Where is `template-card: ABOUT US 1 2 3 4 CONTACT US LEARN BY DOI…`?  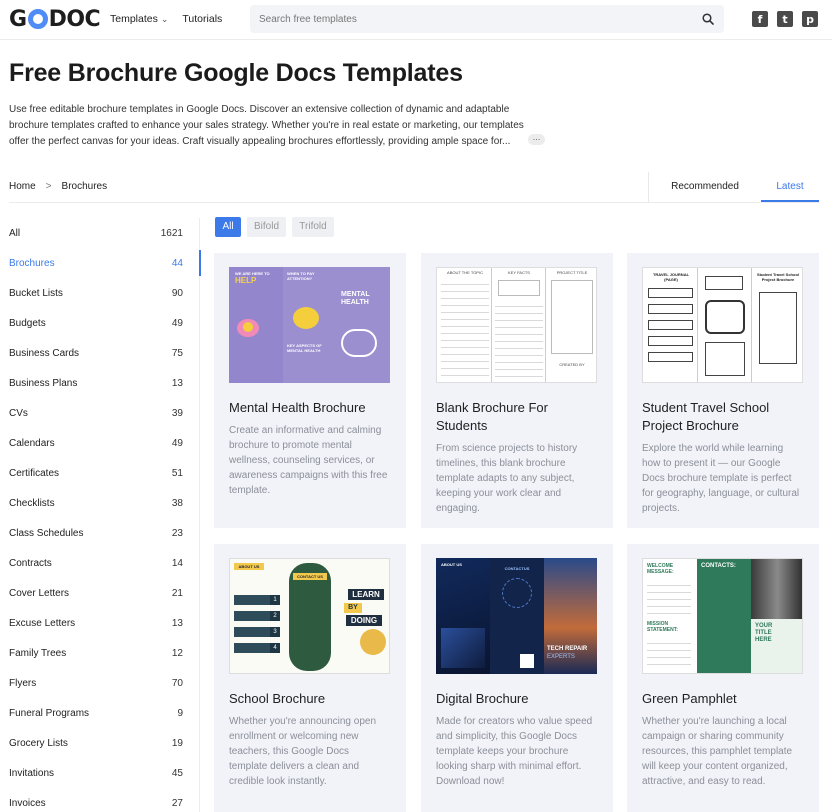 template-card: ABOUT US 1 2 3 4 CONTACT US LEARN BY DOI… is located at coordinates (310, 678).